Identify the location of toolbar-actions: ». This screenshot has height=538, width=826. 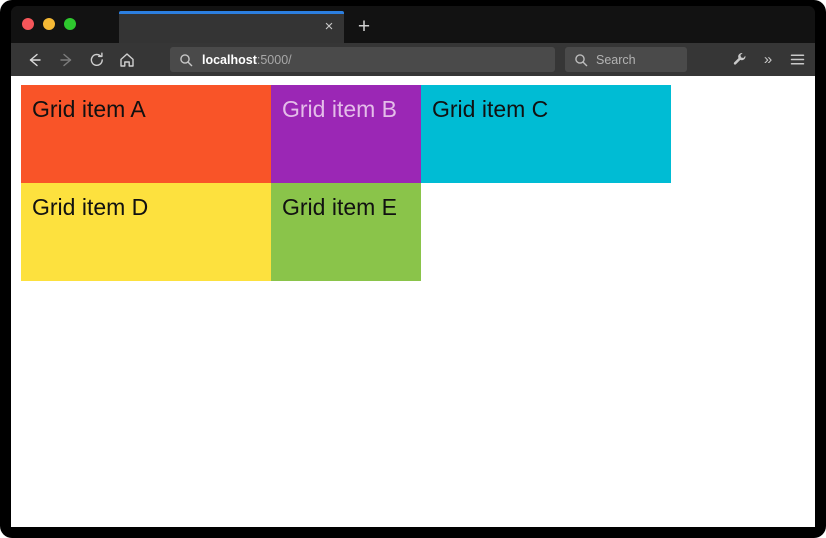
(767, 59).